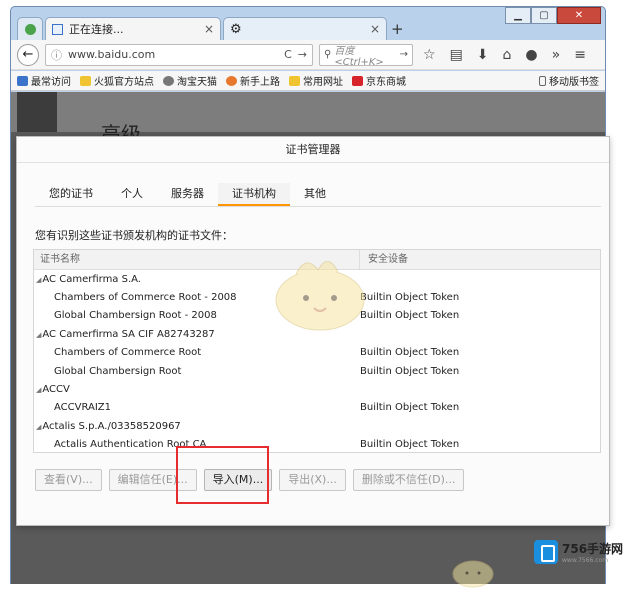 This screenshot has height=600, width=638. I want to click on bookmark-label: 新手上路, so click(260, 82).